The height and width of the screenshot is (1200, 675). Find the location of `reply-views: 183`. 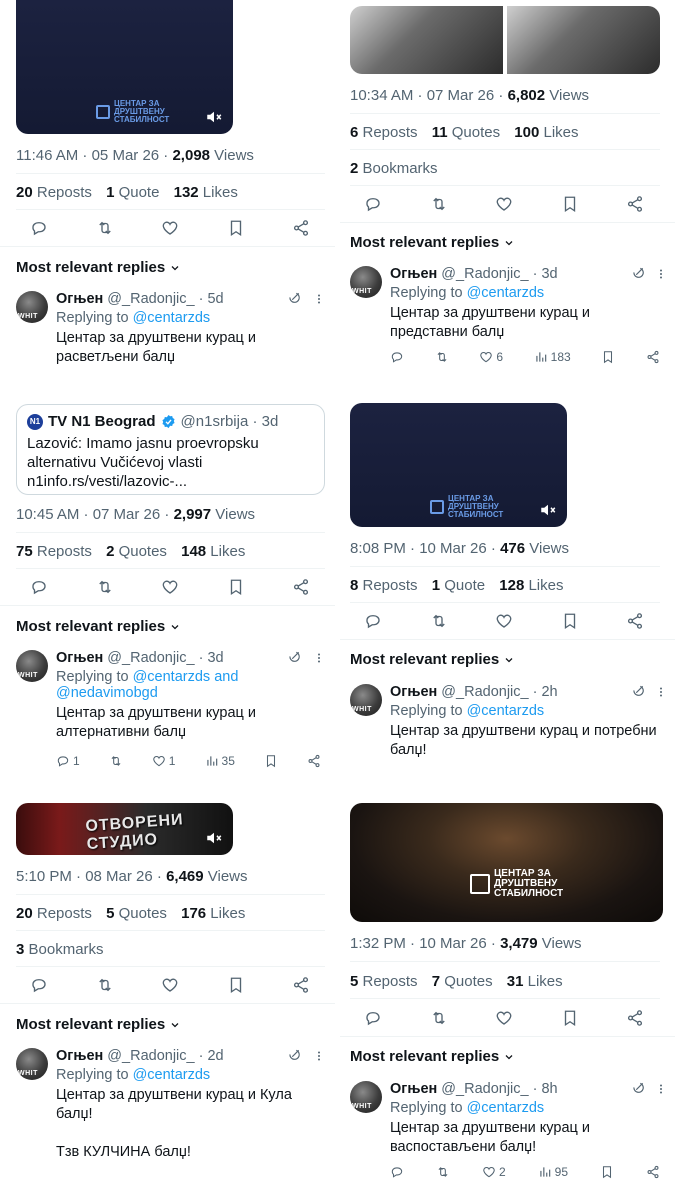

reply-views: 183 is located at coordinates (552, 357).